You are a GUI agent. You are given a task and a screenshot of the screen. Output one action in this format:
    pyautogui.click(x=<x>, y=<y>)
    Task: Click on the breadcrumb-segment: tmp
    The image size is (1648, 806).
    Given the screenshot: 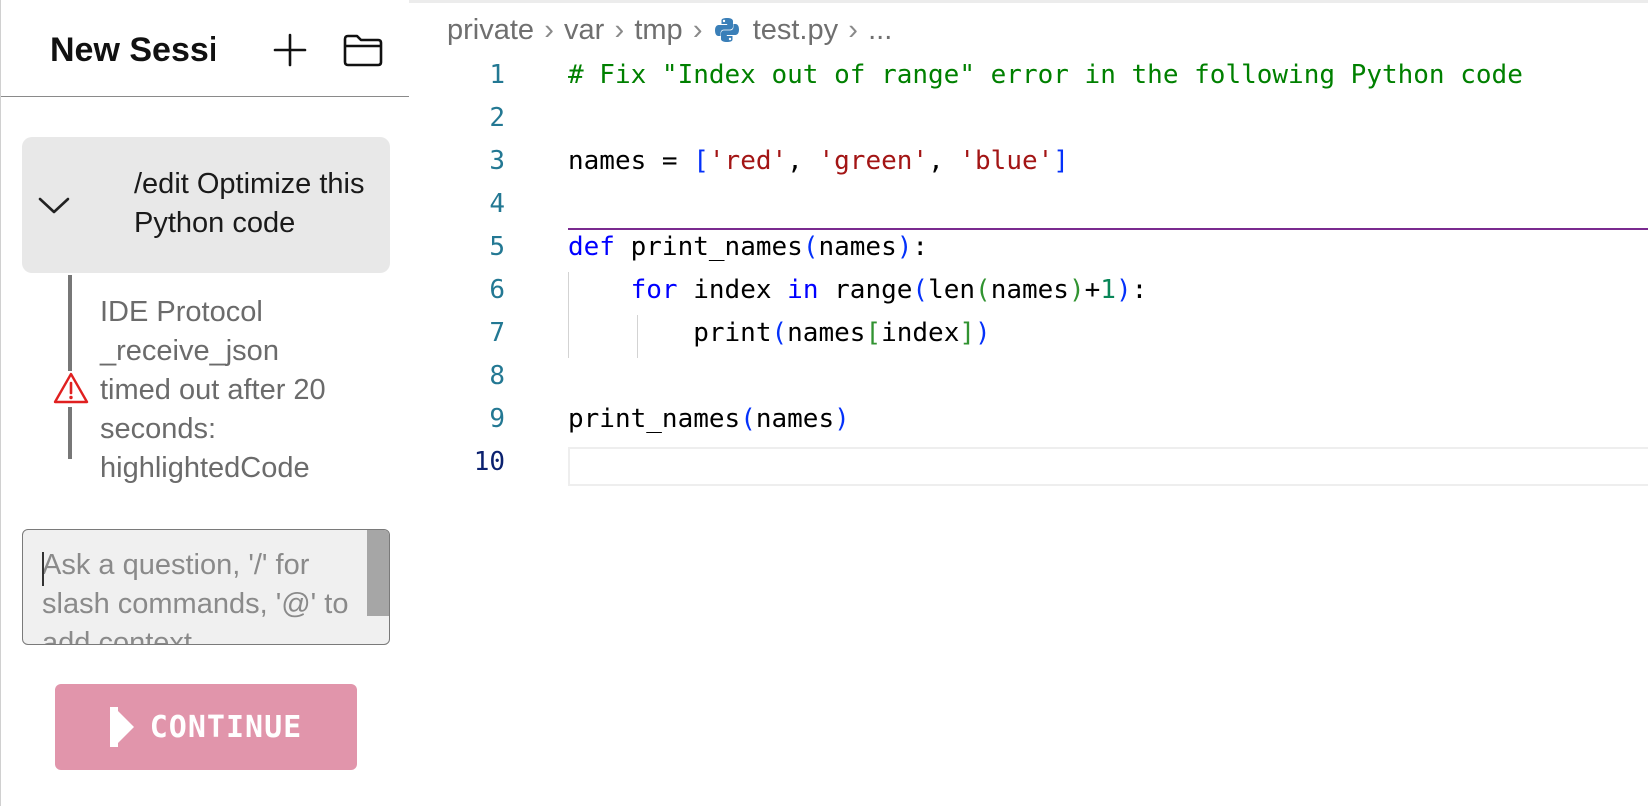 What is the action you would take?
    pyautogui.click(x=658, y=30)
    